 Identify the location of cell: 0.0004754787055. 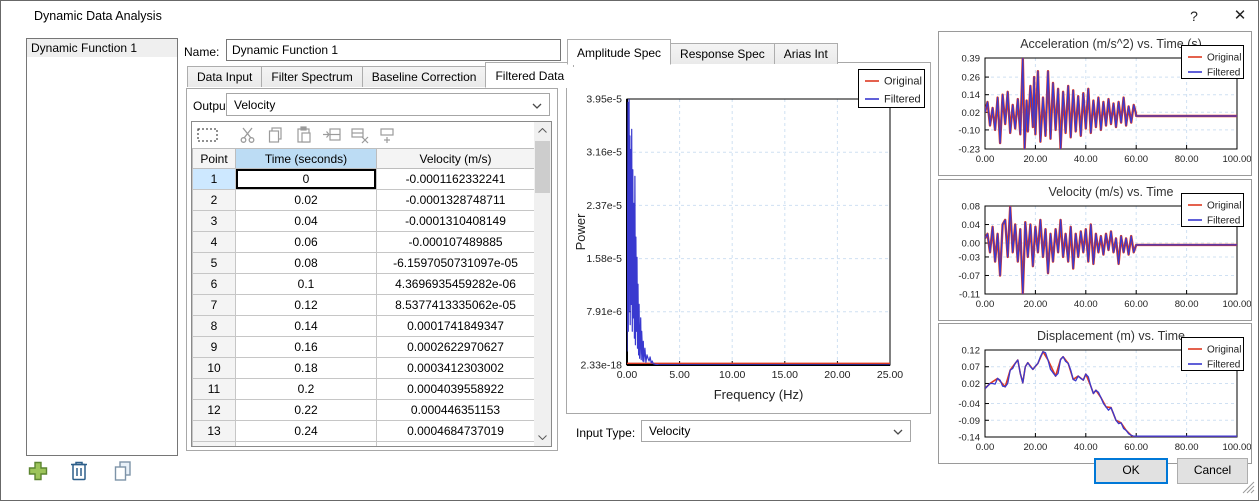
(455, 443).